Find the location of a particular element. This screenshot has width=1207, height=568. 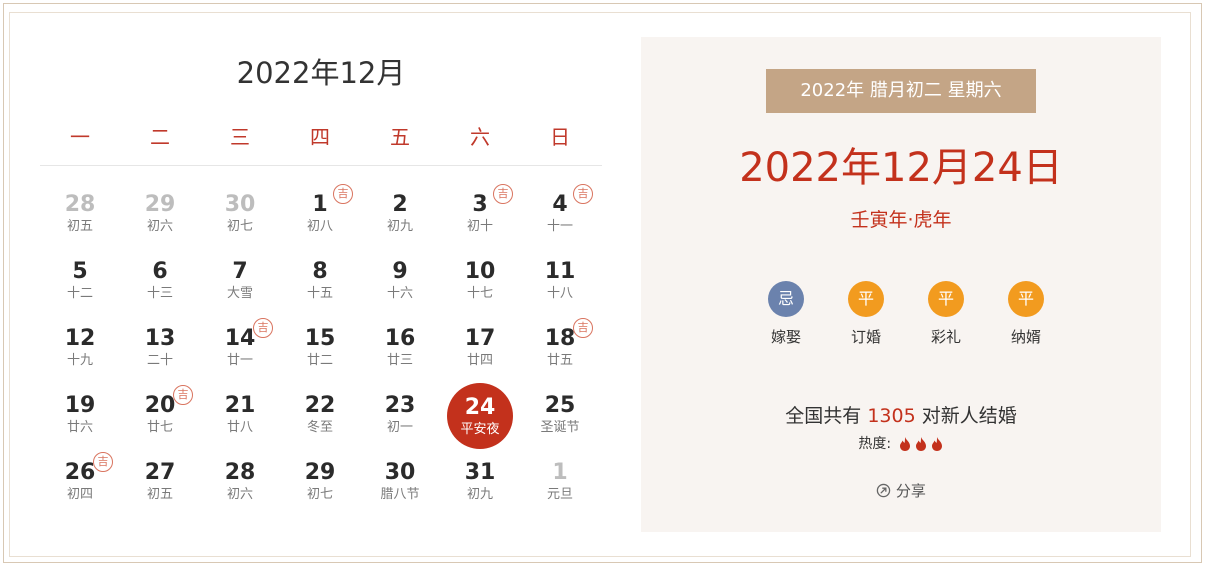

marriage-item: 平纳婿 is located at coordinates (1026, 314).